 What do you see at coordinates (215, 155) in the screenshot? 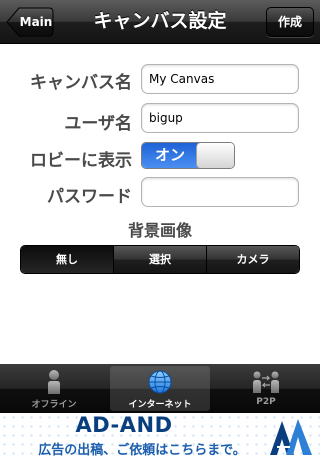
I see `toggle-knob` at bounding box center [215, 155].